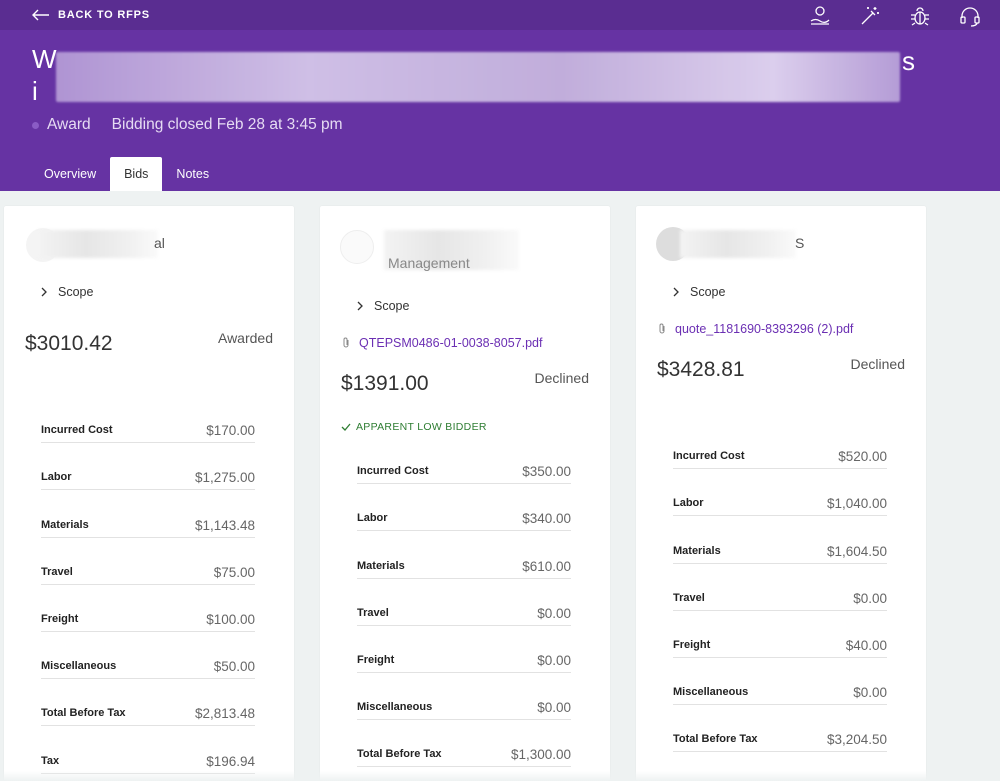 The image size is (1000, 781). I want to click on cost-row: Labor $340.00, so click(464, 508).